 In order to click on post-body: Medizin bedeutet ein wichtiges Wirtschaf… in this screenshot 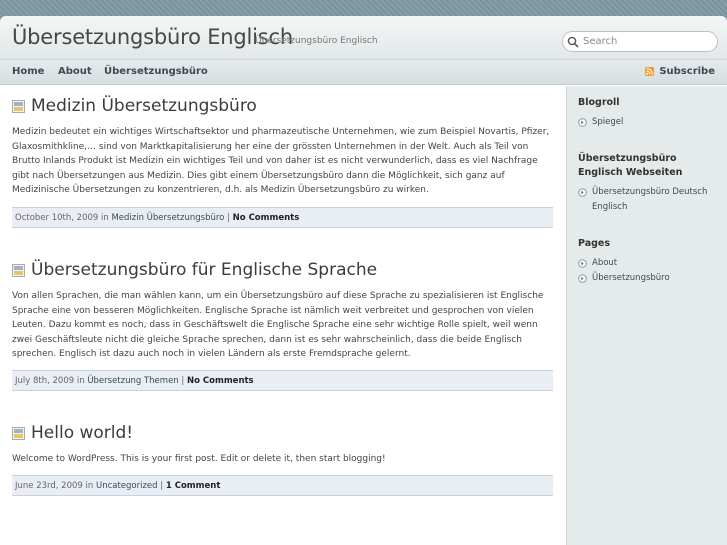, I will do `click(281, 161)`.